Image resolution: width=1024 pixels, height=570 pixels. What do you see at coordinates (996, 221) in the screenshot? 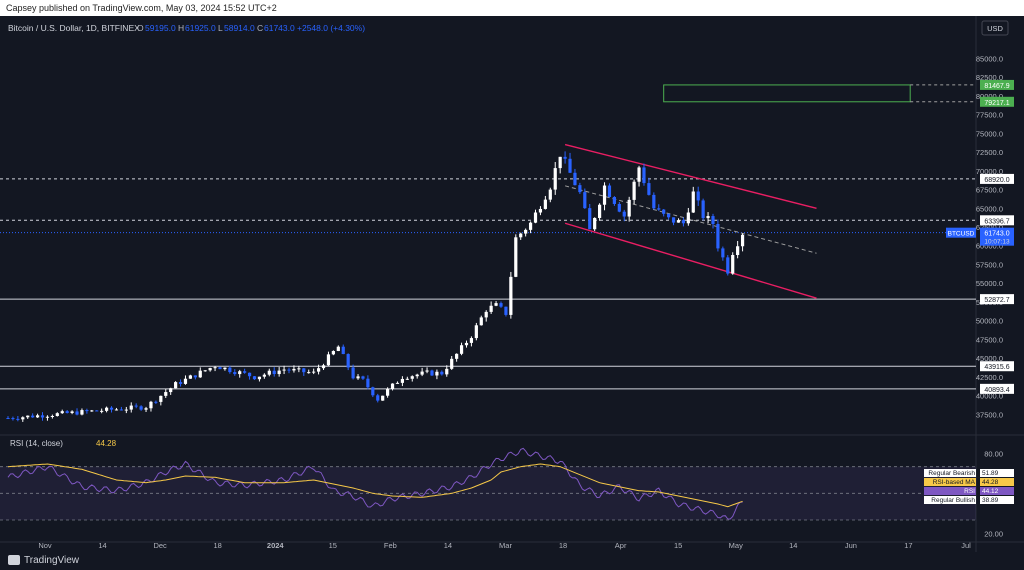
I see `level-label: 63396.7` at bounding box center [996, 221].